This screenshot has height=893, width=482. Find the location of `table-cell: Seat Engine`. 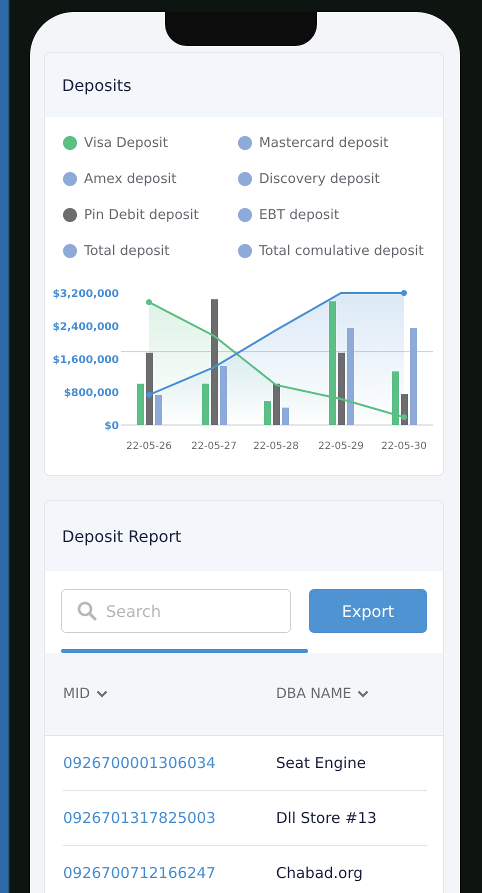

table-cell: Seat Engine is located at coordinates (321, 763).